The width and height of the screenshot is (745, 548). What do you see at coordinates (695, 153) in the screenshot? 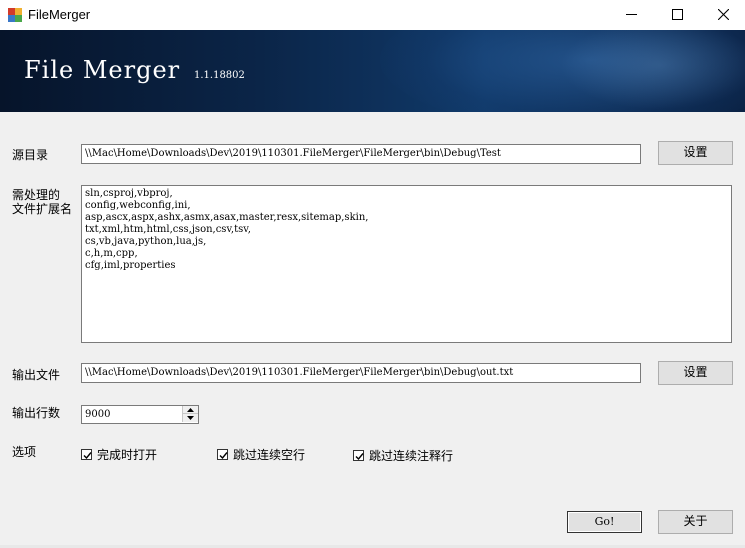
I see `source-dir-set-button: 设置` at bounding box center [695, 153].